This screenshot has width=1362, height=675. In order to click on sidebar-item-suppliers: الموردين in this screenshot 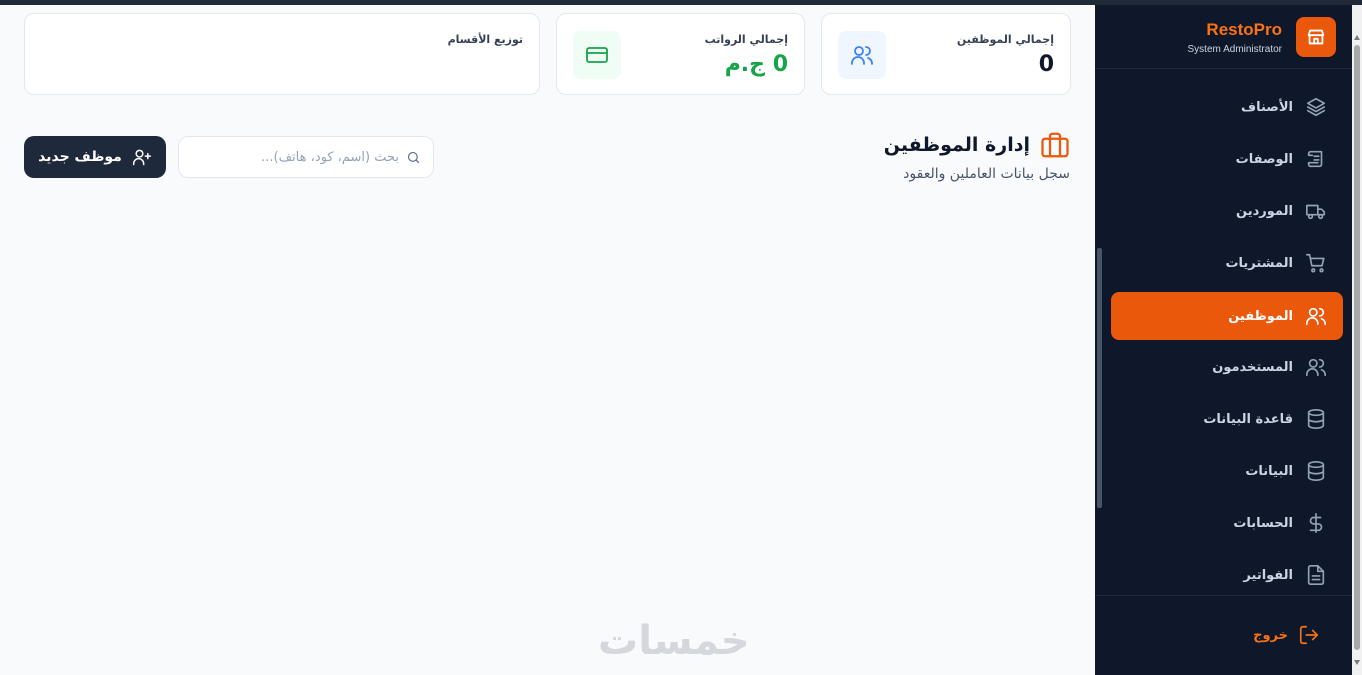, I will do `click(1227, 211)`.